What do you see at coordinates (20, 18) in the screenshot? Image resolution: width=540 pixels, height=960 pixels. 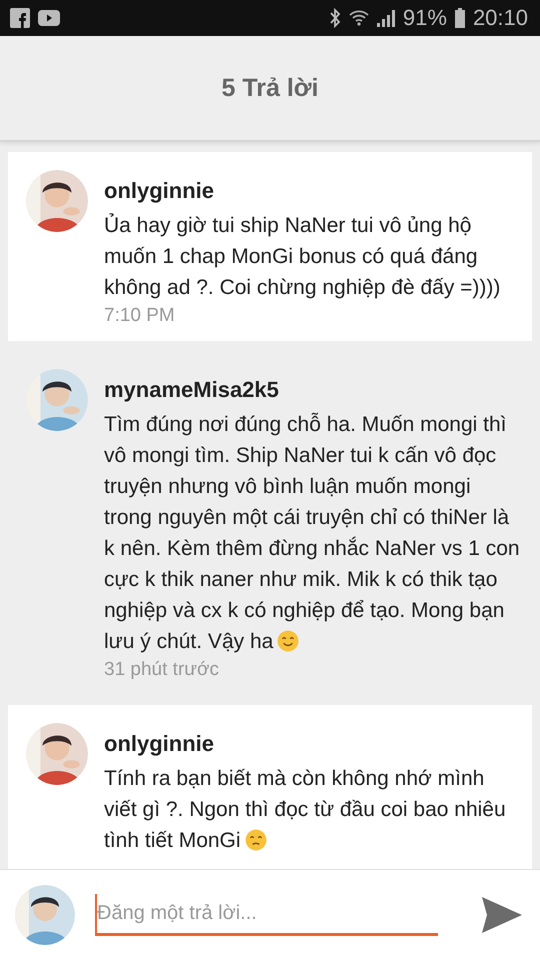 I see `facebook-icon` at bounding box center [20, 18].